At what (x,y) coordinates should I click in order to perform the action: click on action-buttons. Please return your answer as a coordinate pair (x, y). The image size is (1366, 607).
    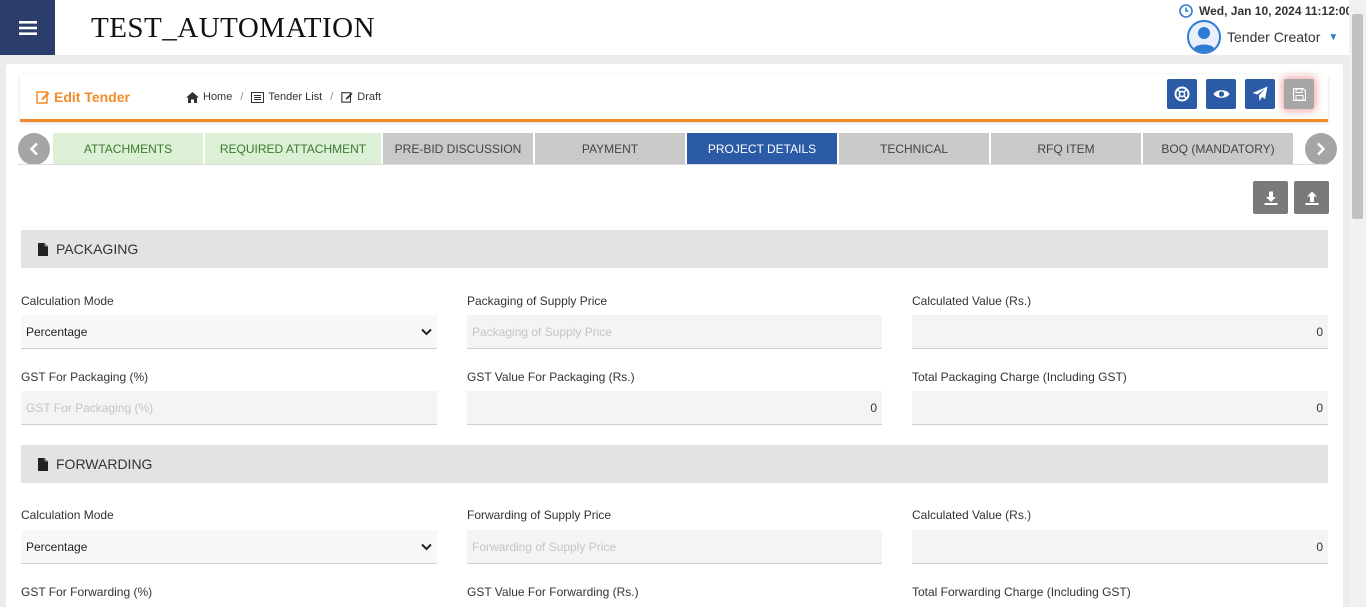
    Looking at the image, I should click on (1240, 94).